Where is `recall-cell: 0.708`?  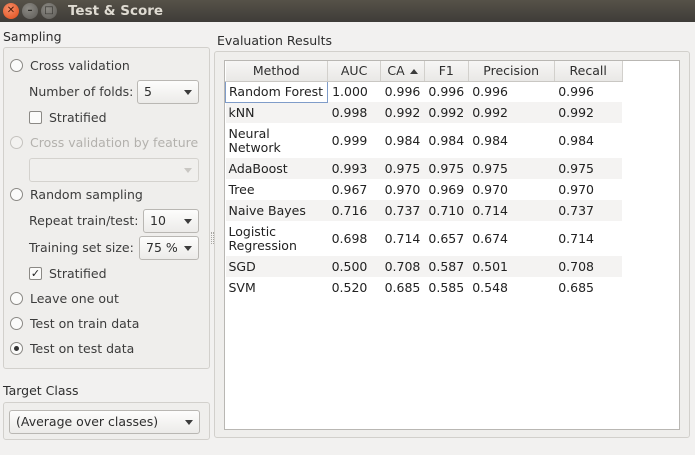
recall-cell: 0.708 is located at coordinates (588, 266).